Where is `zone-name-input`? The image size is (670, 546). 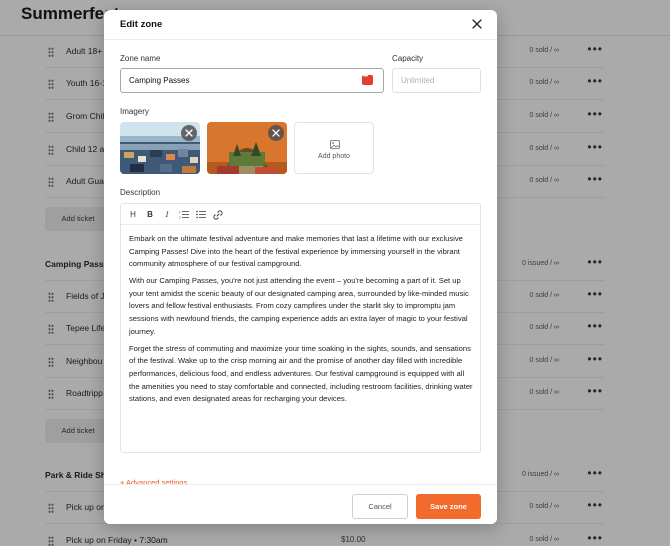 zone-name-input is located at coordinates (252, 80).